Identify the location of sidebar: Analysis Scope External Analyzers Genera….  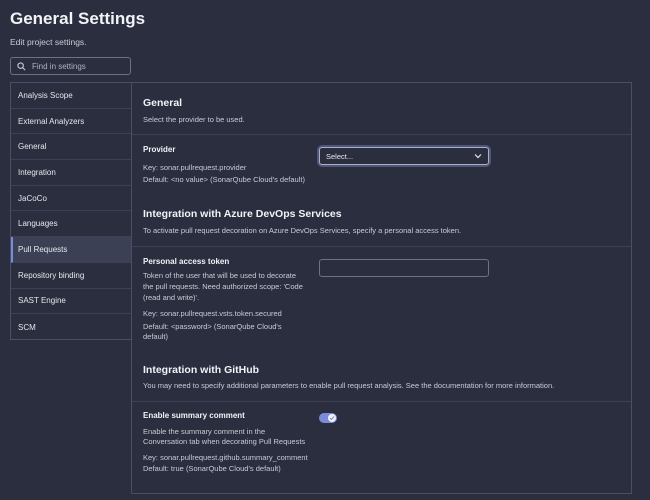
(71, 211).